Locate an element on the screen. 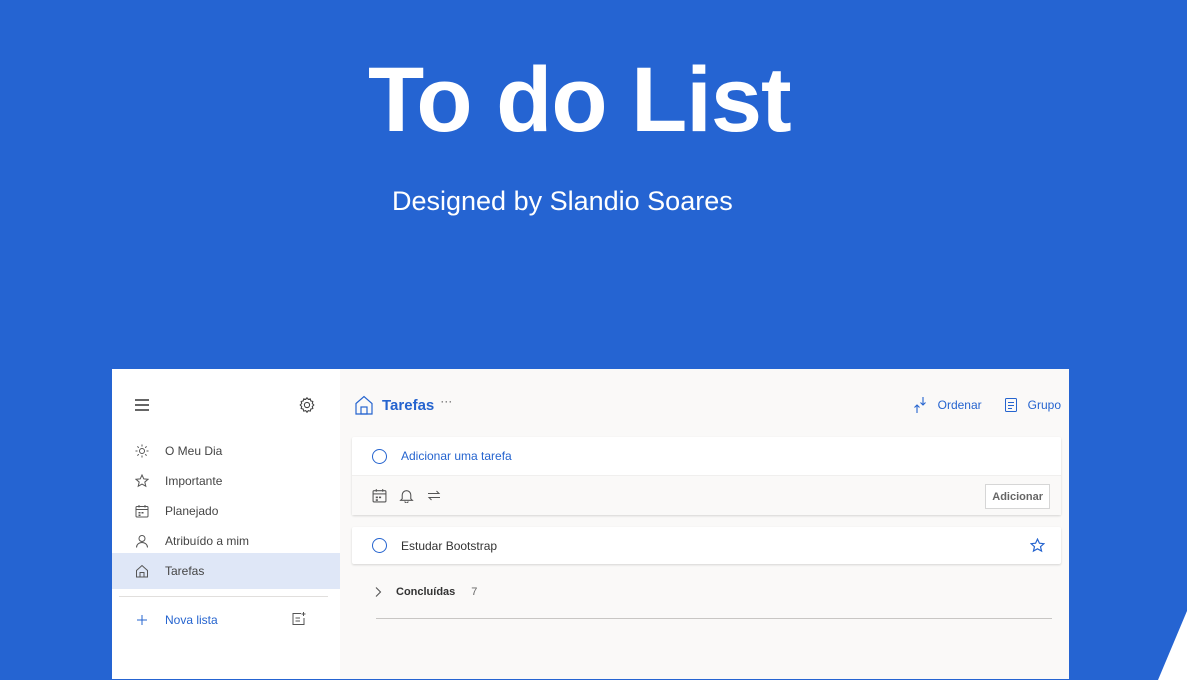 The height and width of the screenshot is (680, 1187). main-header: Tarefas ··· Ordenar Grupo is located at coordinates (711, 405).